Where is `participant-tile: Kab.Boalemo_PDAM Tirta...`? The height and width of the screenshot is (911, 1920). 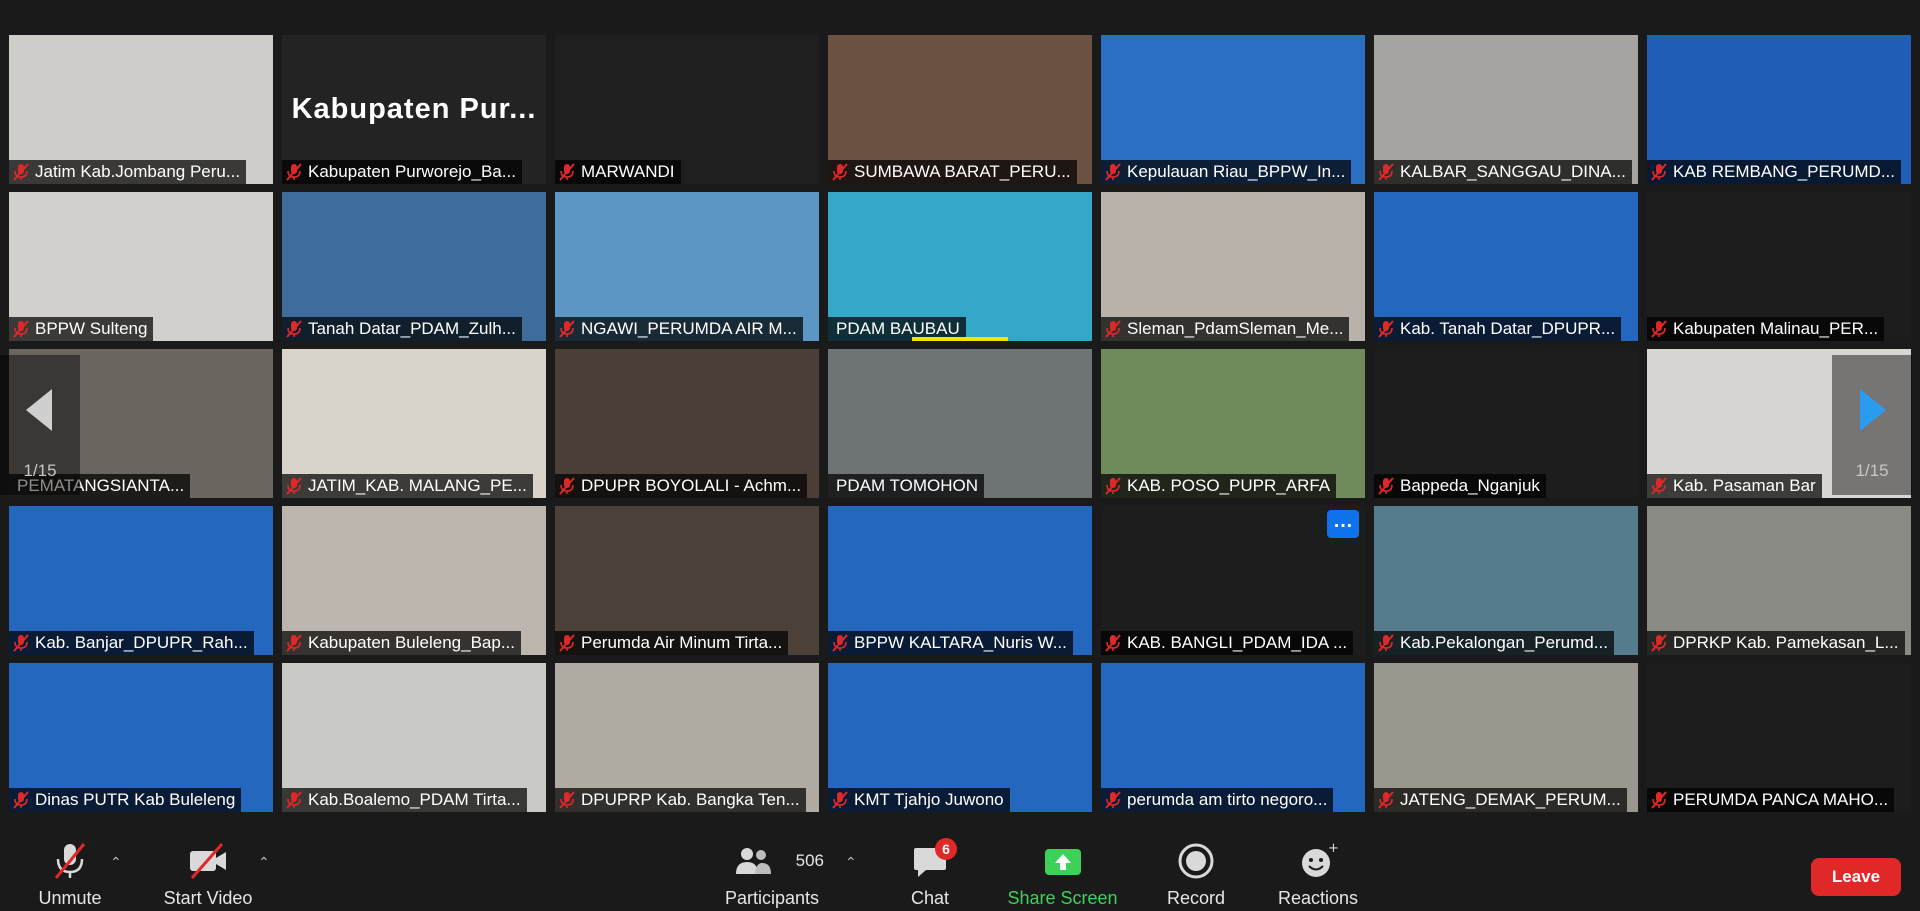 participant-tile: Kab.Boalemo_PDAM Tirta... is located at coordinates (414, 737).